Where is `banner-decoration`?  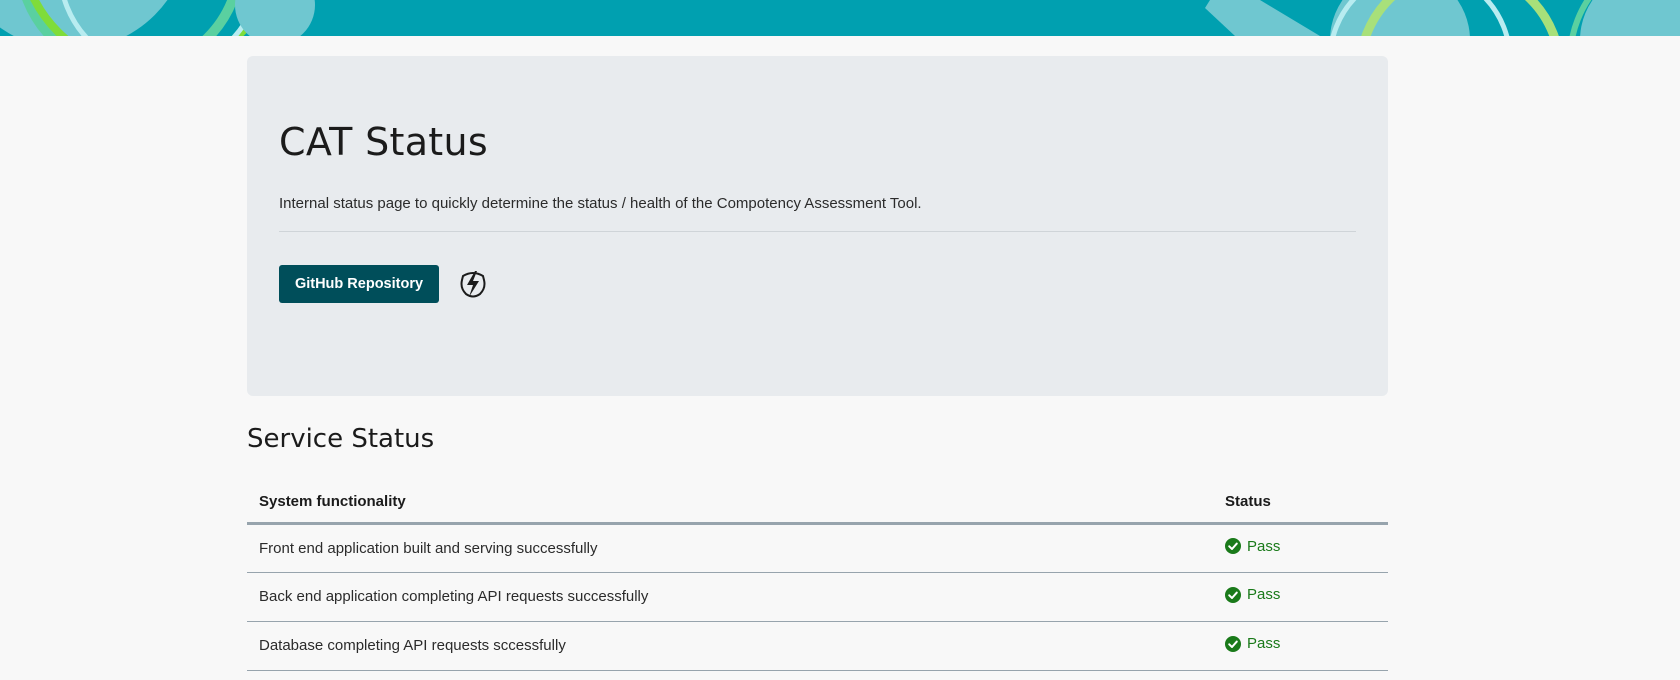 banner-decoration is located at coordinates (840, 18).